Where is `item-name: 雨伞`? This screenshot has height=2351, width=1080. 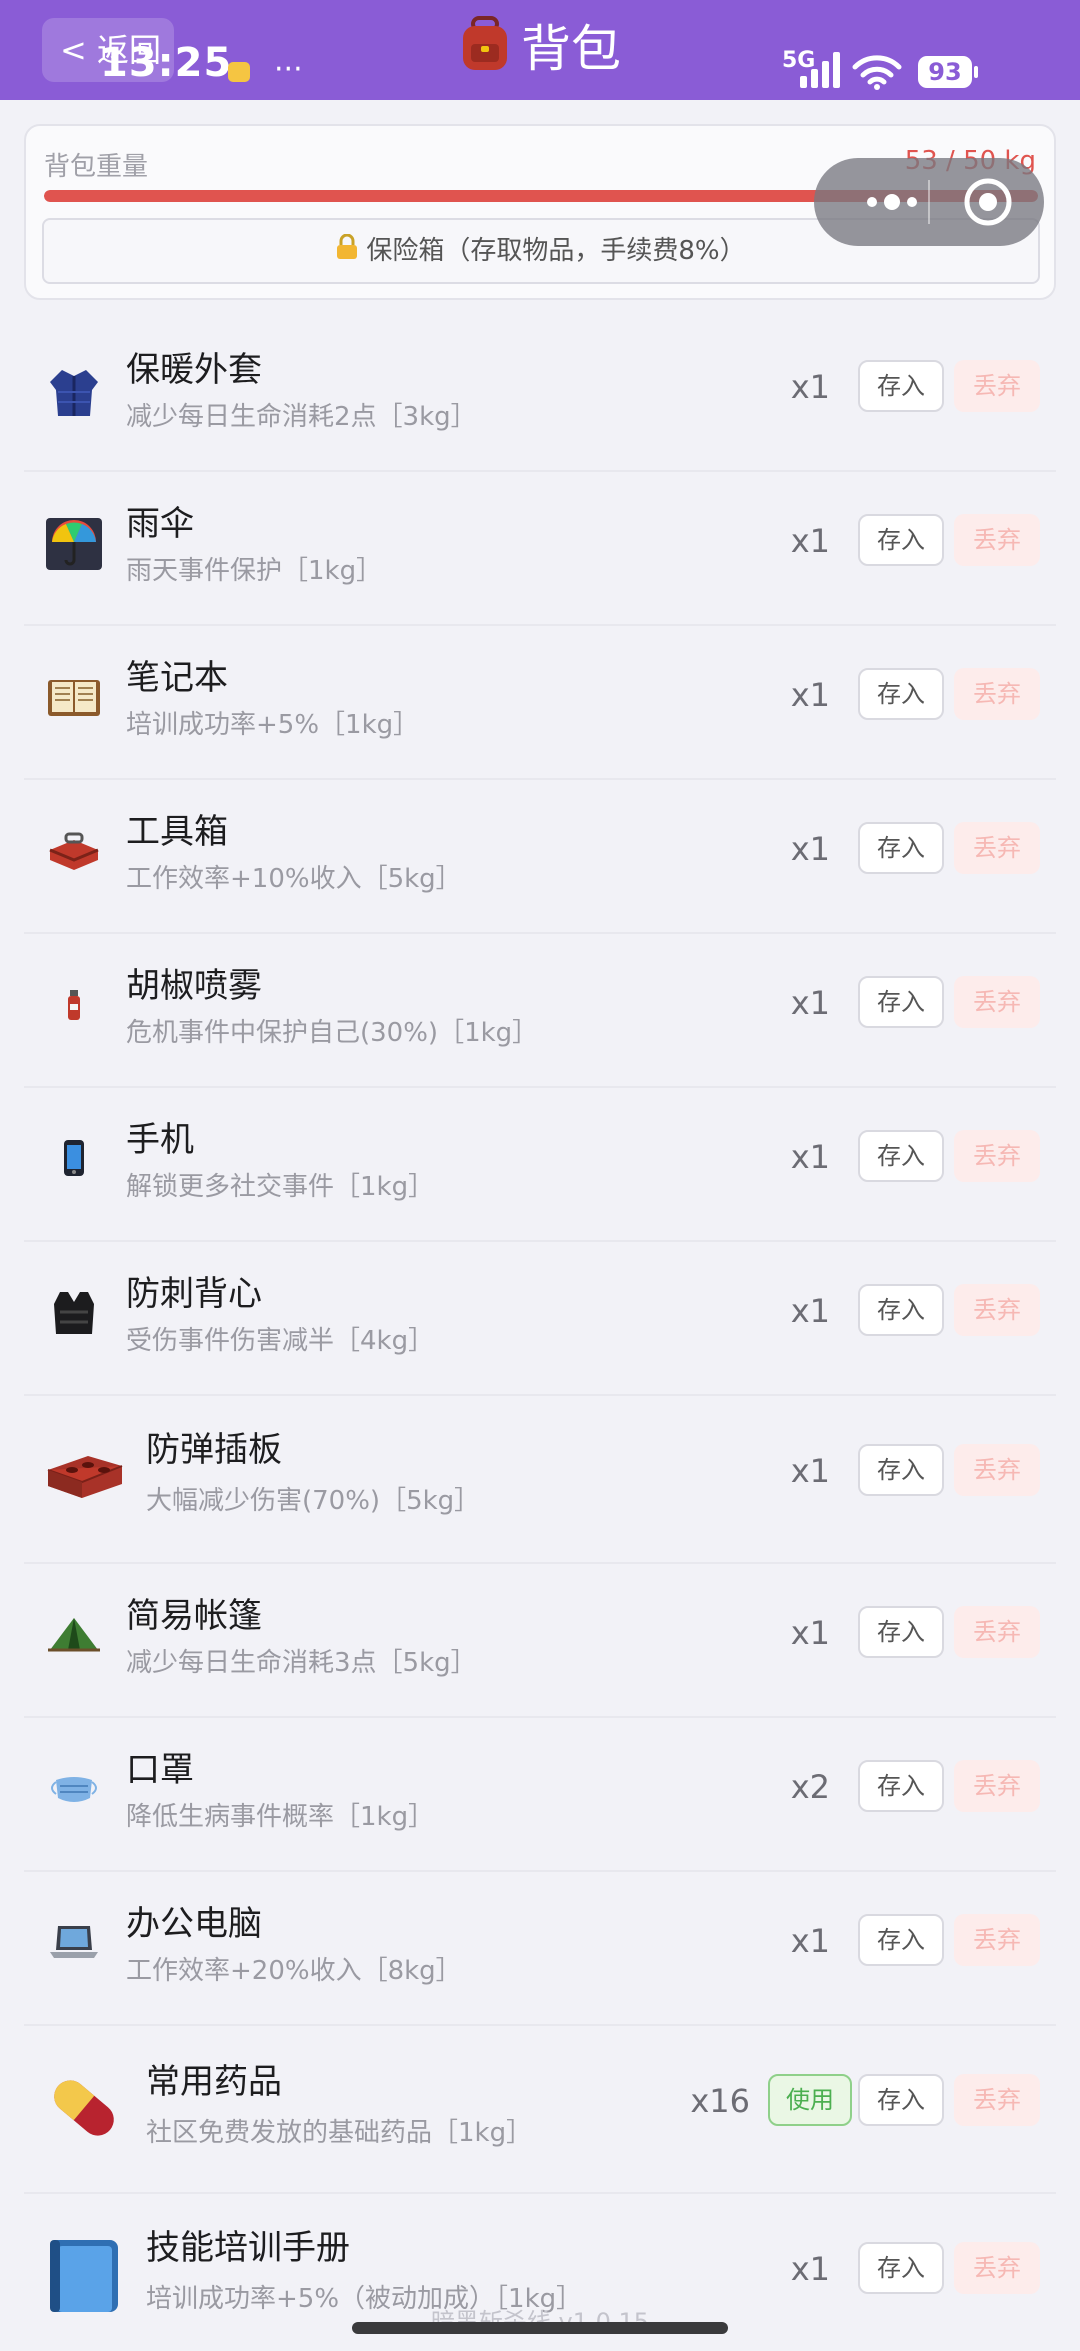 item-name: 雨伞 is located at coordinates (160, 524).